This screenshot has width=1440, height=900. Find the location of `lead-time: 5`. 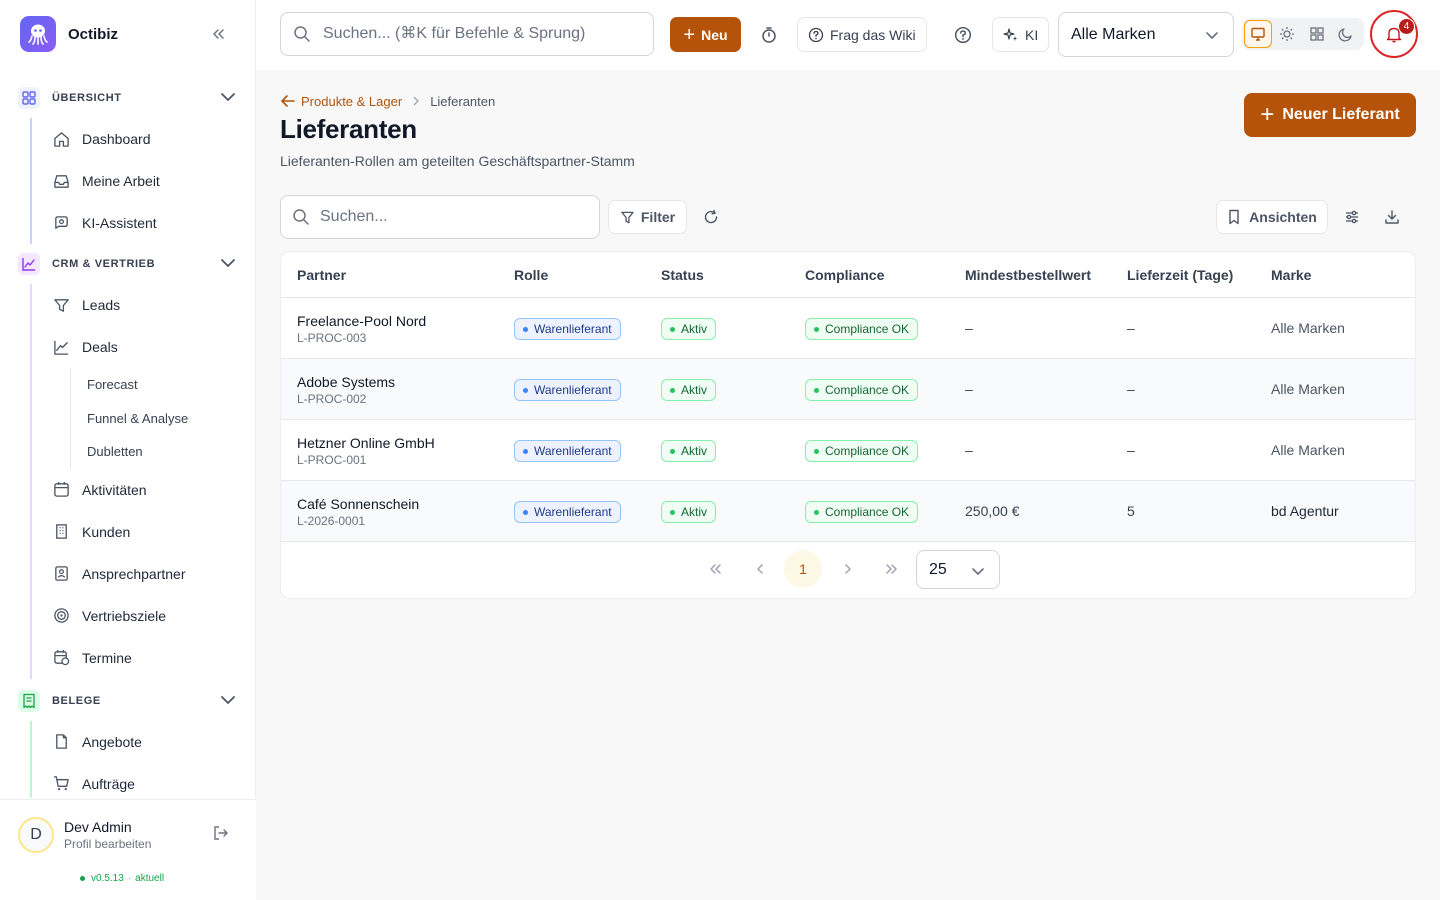

lead-time: 5 is located at coordinates (1131, 511).